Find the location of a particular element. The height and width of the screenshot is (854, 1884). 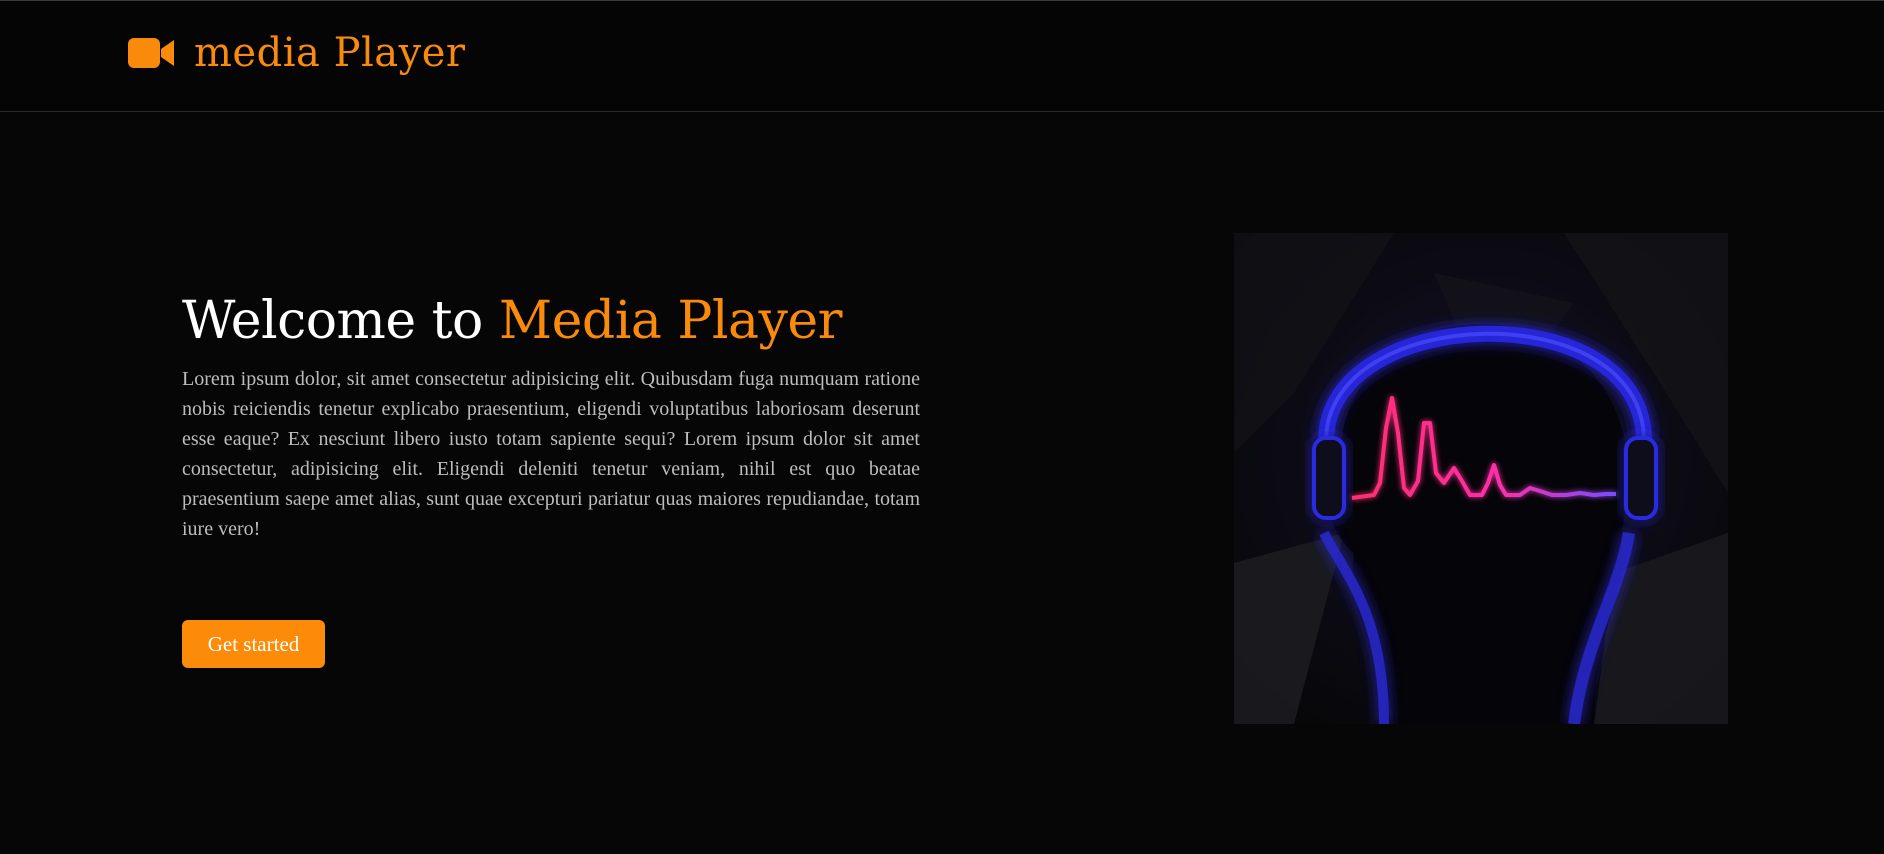

get-started-button: Get started is located at coordinates (253, 644).